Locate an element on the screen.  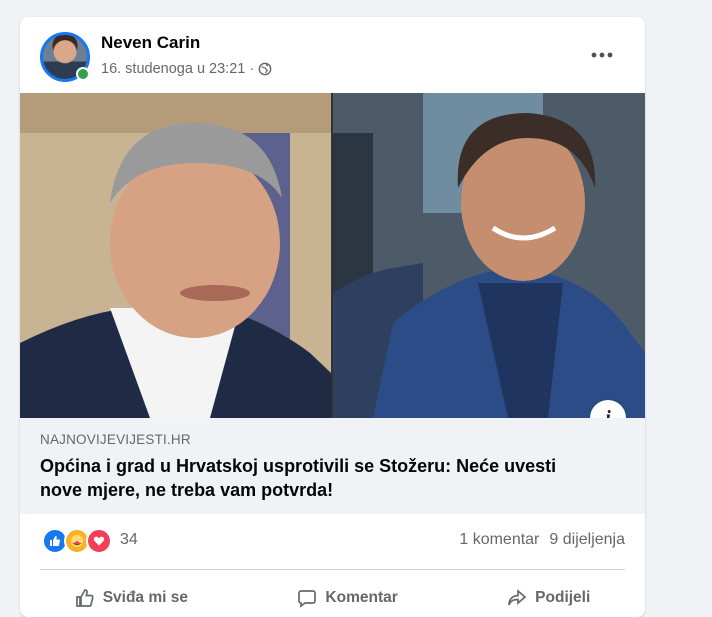
post-meta: 16. studenoga u 23:21 · is located at coordinates (186, 69).